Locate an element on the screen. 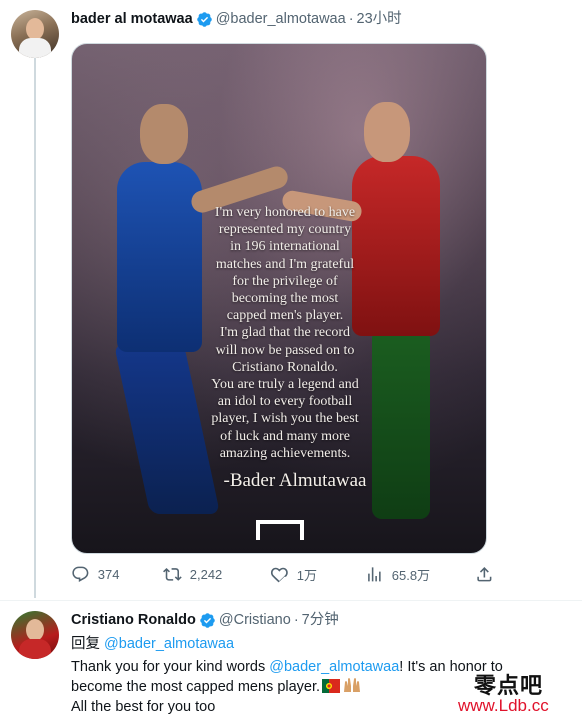  text-segment: become the most capped mens player. is located at coordinates (196, 687).